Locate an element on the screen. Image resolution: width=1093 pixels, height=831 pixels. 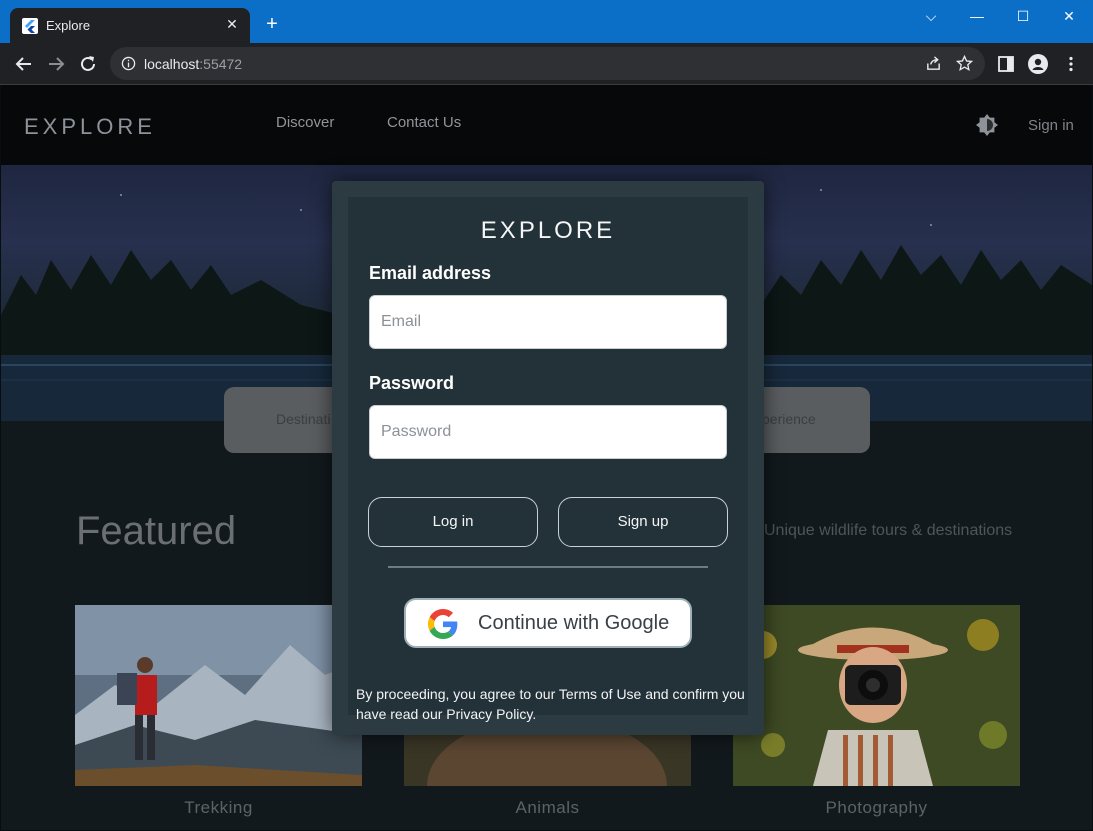
site-logo: EXPLORE is located at coordinates (90, 127).